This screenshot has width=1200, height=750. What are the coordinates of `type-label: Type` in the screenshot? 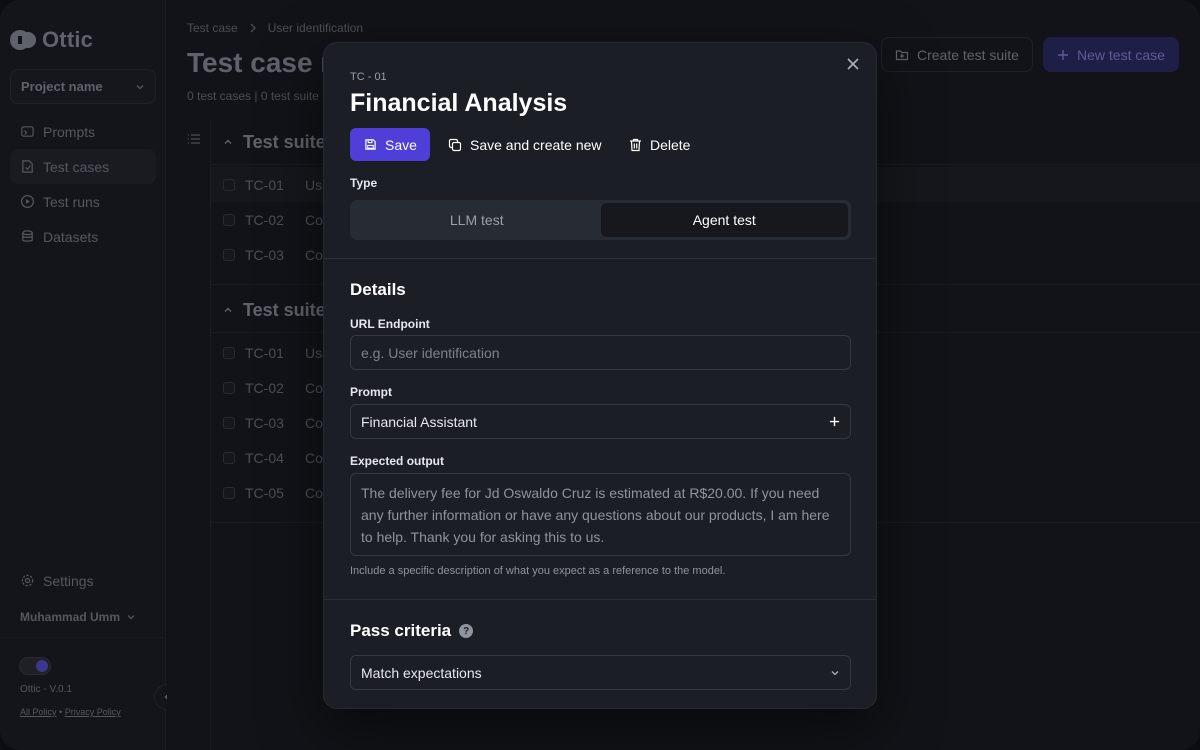 It's located at (364, 183).